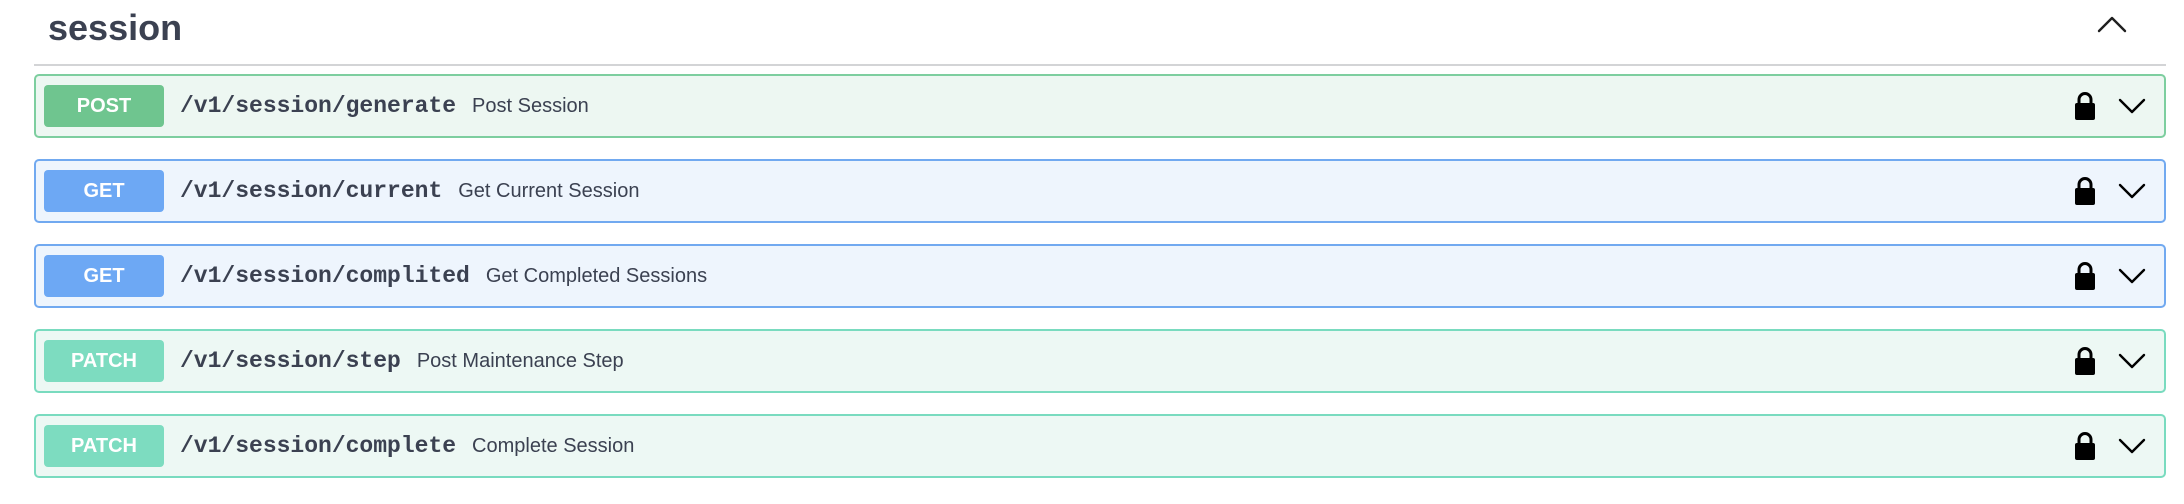 The image size is (2184, 504). Describe the element at coordinates (520, 360) in the screenshot. I see `operation-summary: Post Maintenance Step` at that location.